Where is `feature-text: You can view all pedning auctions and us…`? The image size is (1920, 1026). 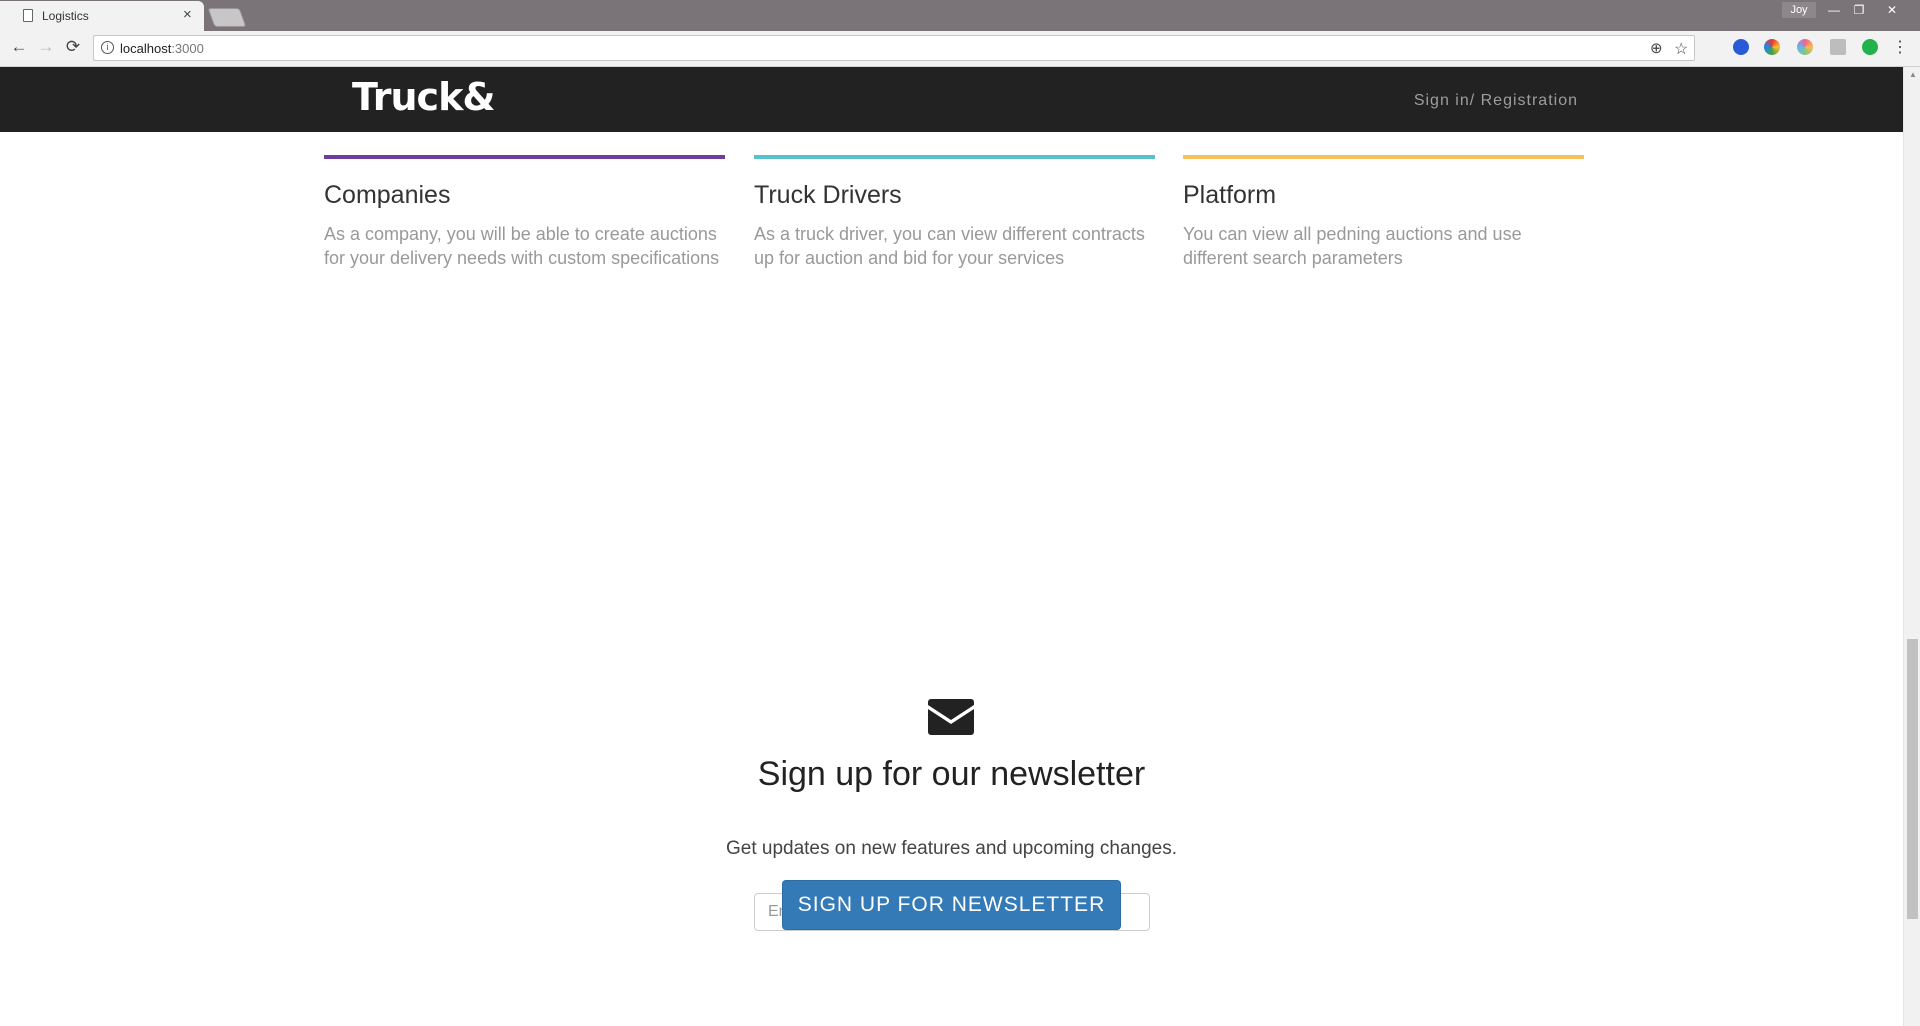
feature-text: You can view all pedning auctions and us… is located at coordinates (1352, 246).